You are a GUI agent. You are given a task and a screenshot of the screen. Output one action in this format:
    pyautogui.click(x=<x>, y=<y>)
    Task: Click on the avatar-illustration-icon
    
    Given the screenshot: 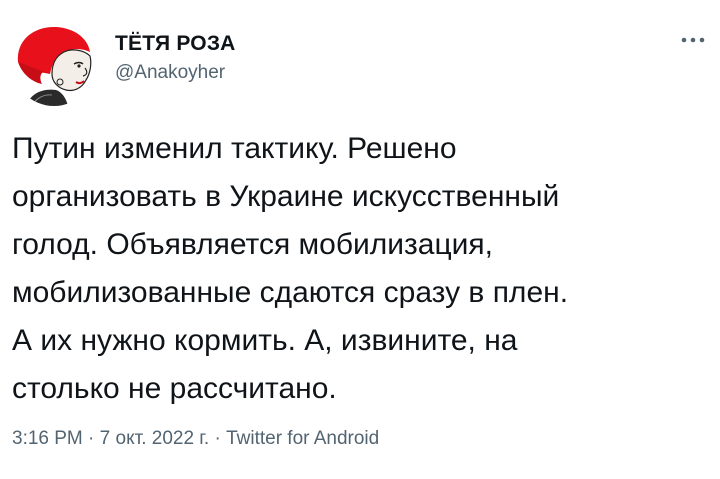 What is the action you would take?
    pyautogui.click(x=54, y=64)
    